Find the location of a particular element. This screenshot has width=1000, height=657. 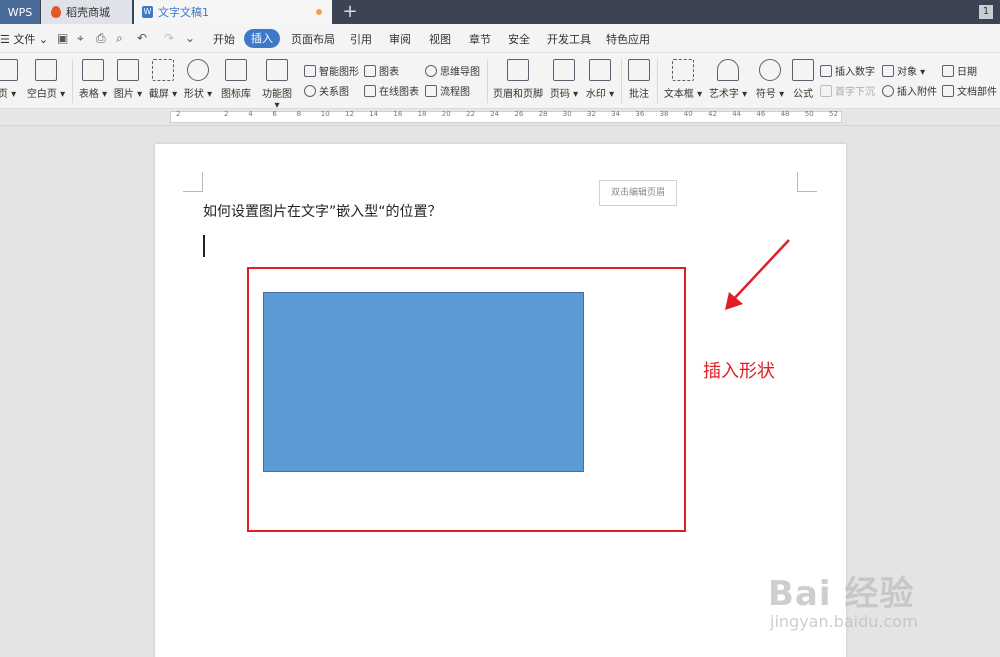

page-number-button: 页码 ▾ is located at coordinates (564, 79).